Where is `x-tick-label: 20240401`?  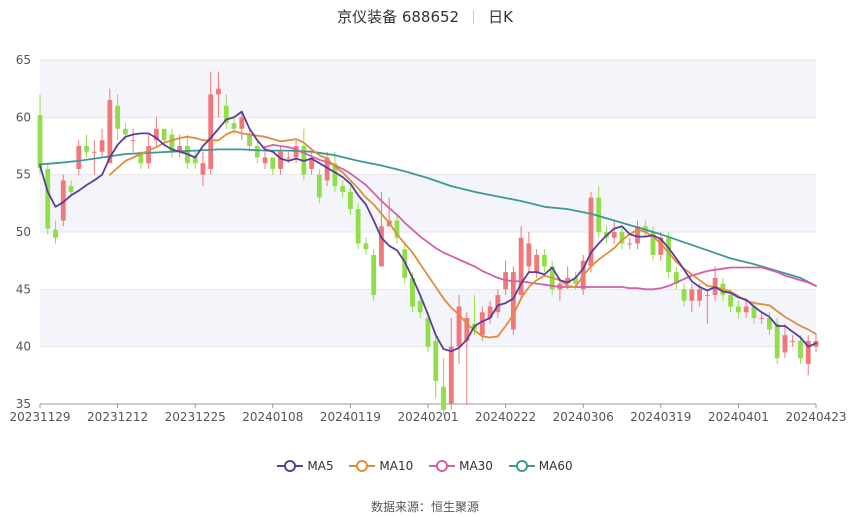
x-tick-label: 20240401 is located at coordinates (738, 417).